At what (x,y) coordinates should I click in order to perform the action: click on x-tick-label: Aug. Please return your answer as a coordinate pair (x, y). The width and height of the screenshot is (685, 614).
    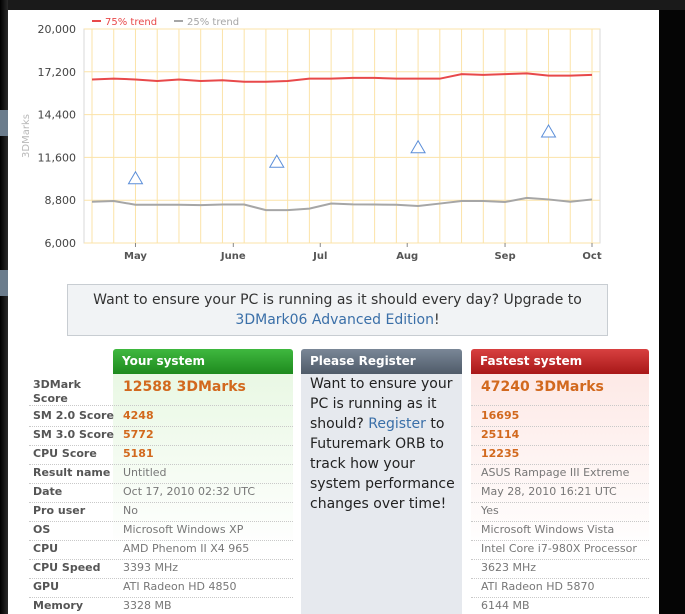
    Looking at the image, I should click on (407, 256).